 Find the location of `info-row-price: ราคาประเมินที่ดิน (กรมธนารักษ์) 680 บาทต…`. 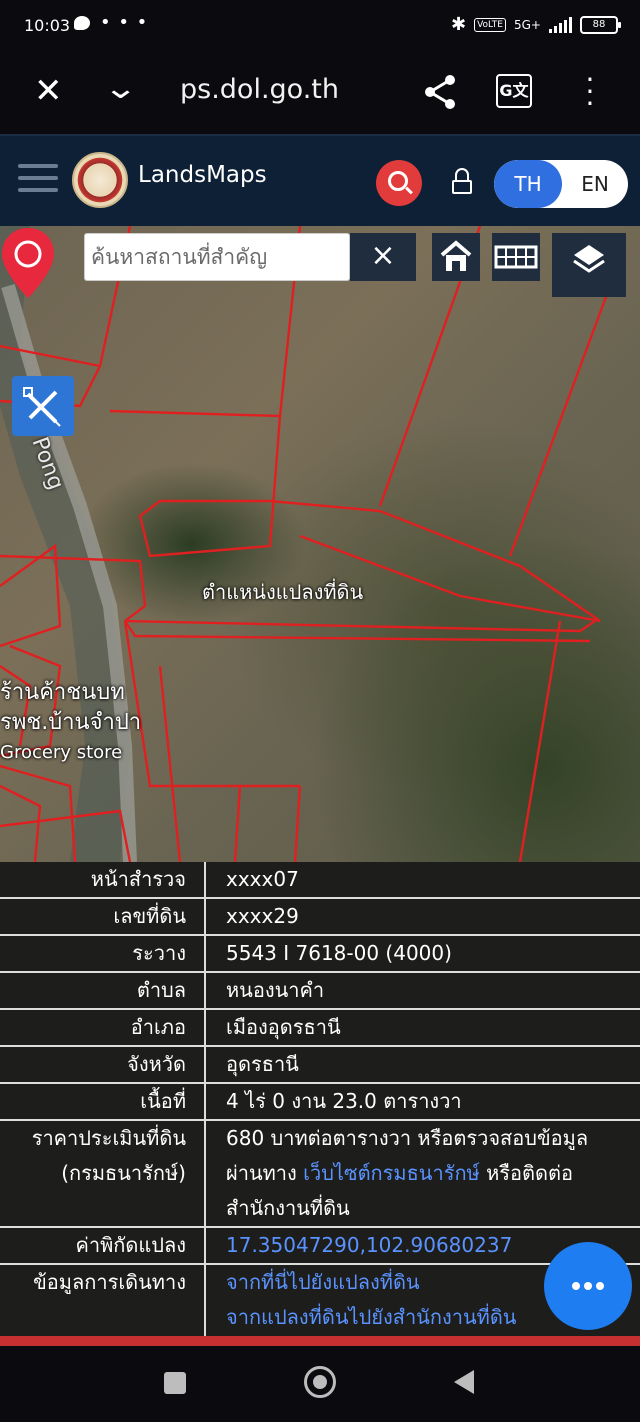

info-row-price: ราคาประเมินที่ดิน (กรมธนารักษ์) 680 บาทต… is located at coordinates (320, 1174).